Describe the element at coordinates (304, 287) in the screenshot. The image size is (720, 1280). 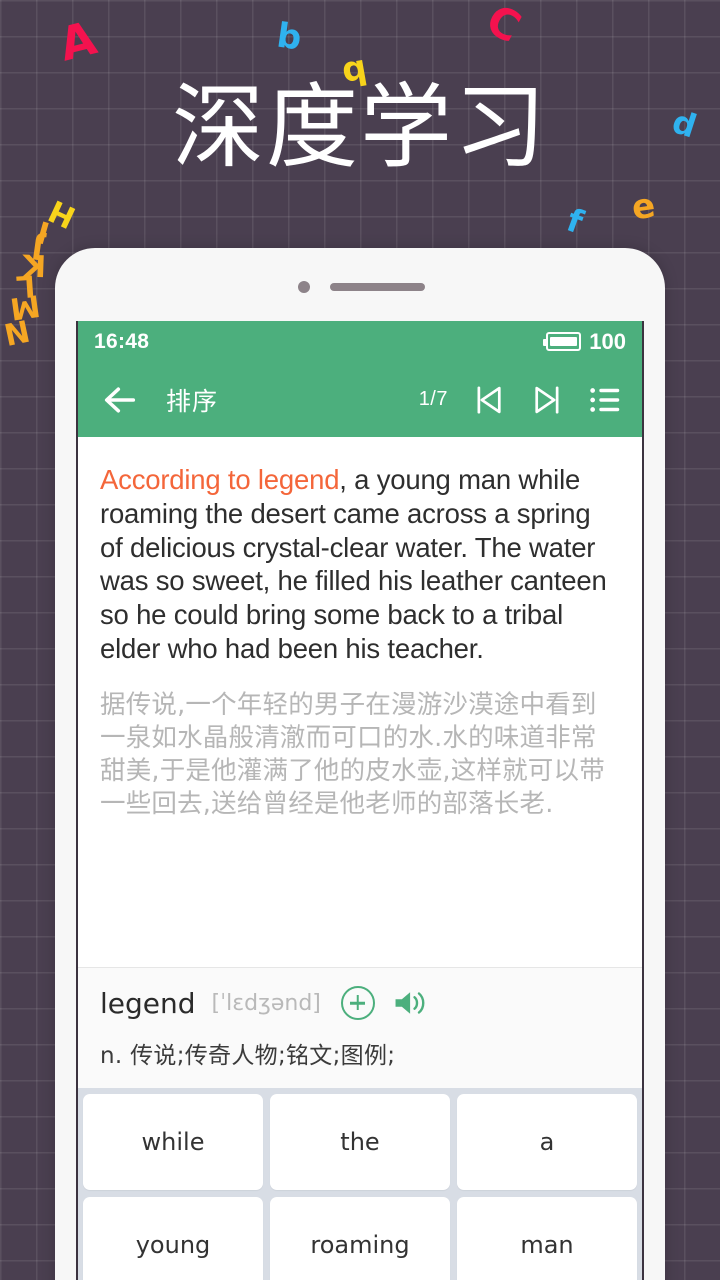
I see `camera-dot-icon` at that location.